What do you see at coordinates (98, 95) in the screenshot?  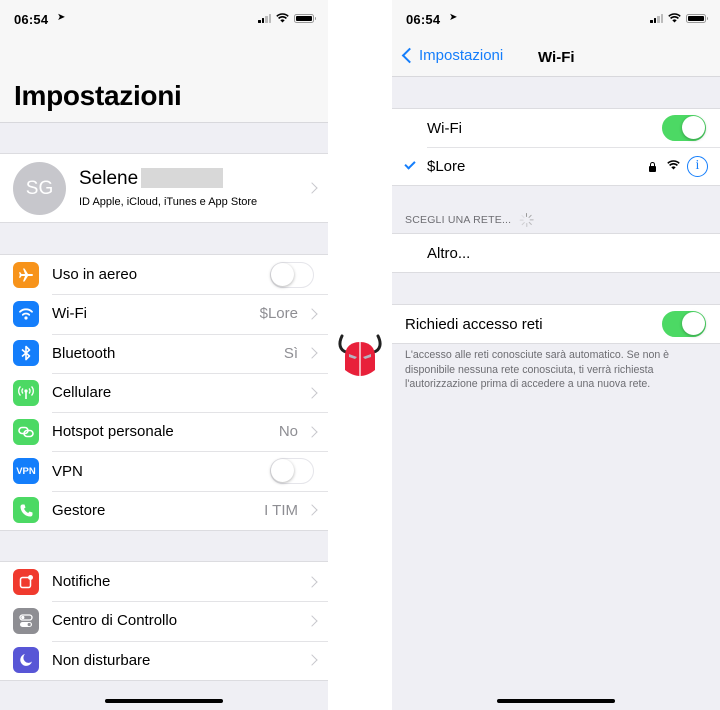 I see `page-title: Impostazioni` at bounding box center [98, 95].